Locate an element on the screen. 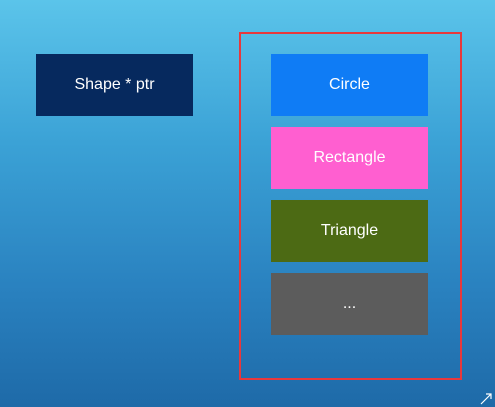 This screenshot has width=495, height=407. shape-rectangle-box: Rectangle is located at coordinates (349, 158).